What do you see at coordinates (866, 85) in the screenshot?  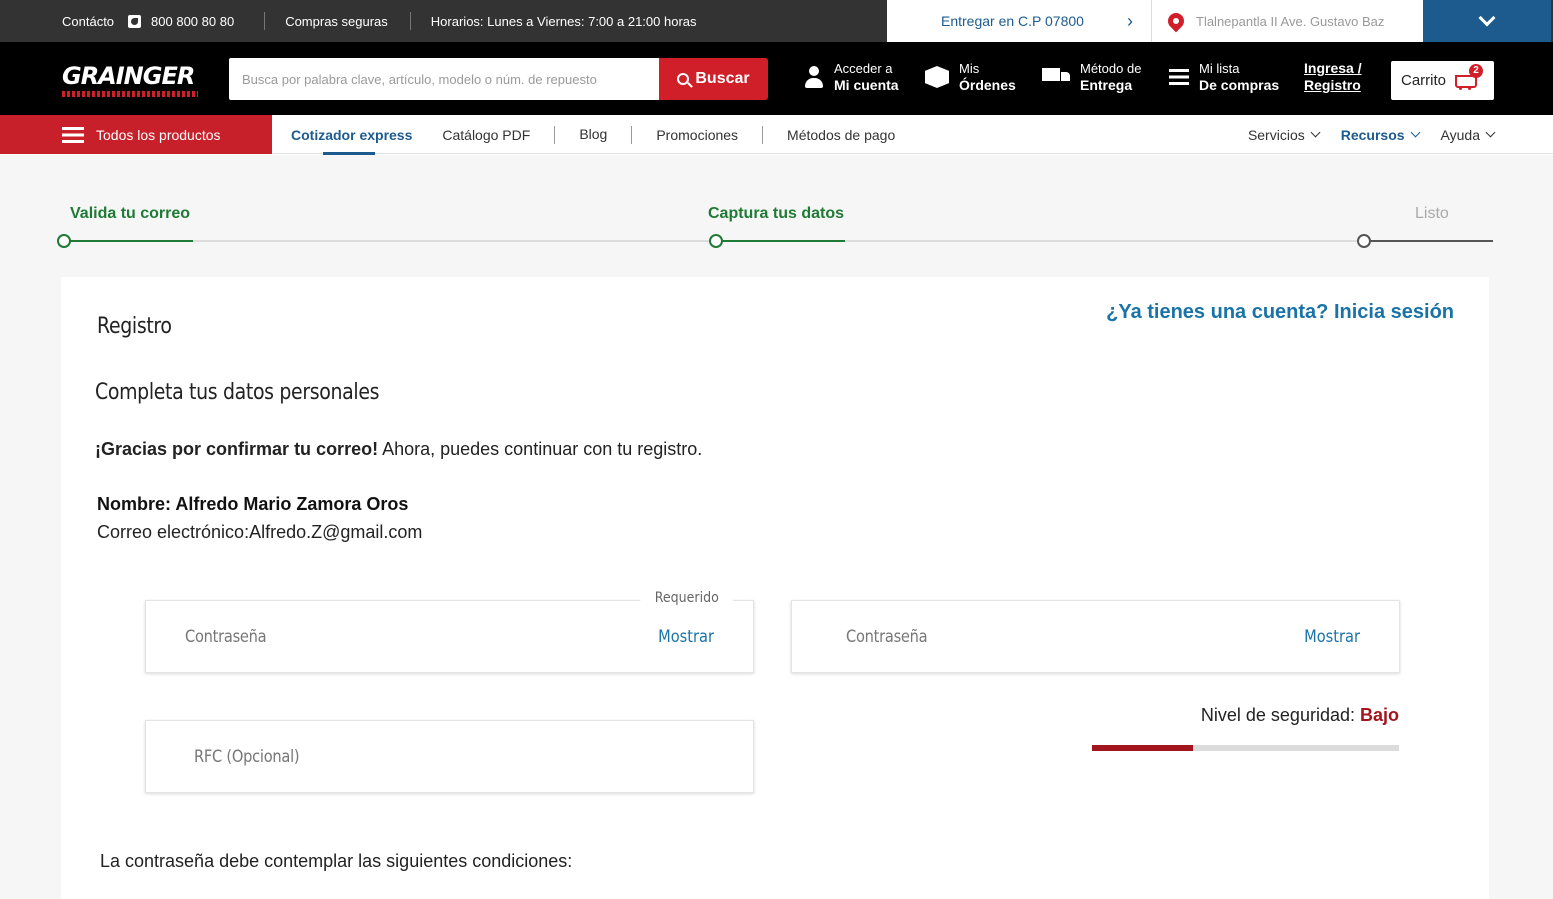 I see `account-line2: Mi cuenta` at bounding box center [866, 85].